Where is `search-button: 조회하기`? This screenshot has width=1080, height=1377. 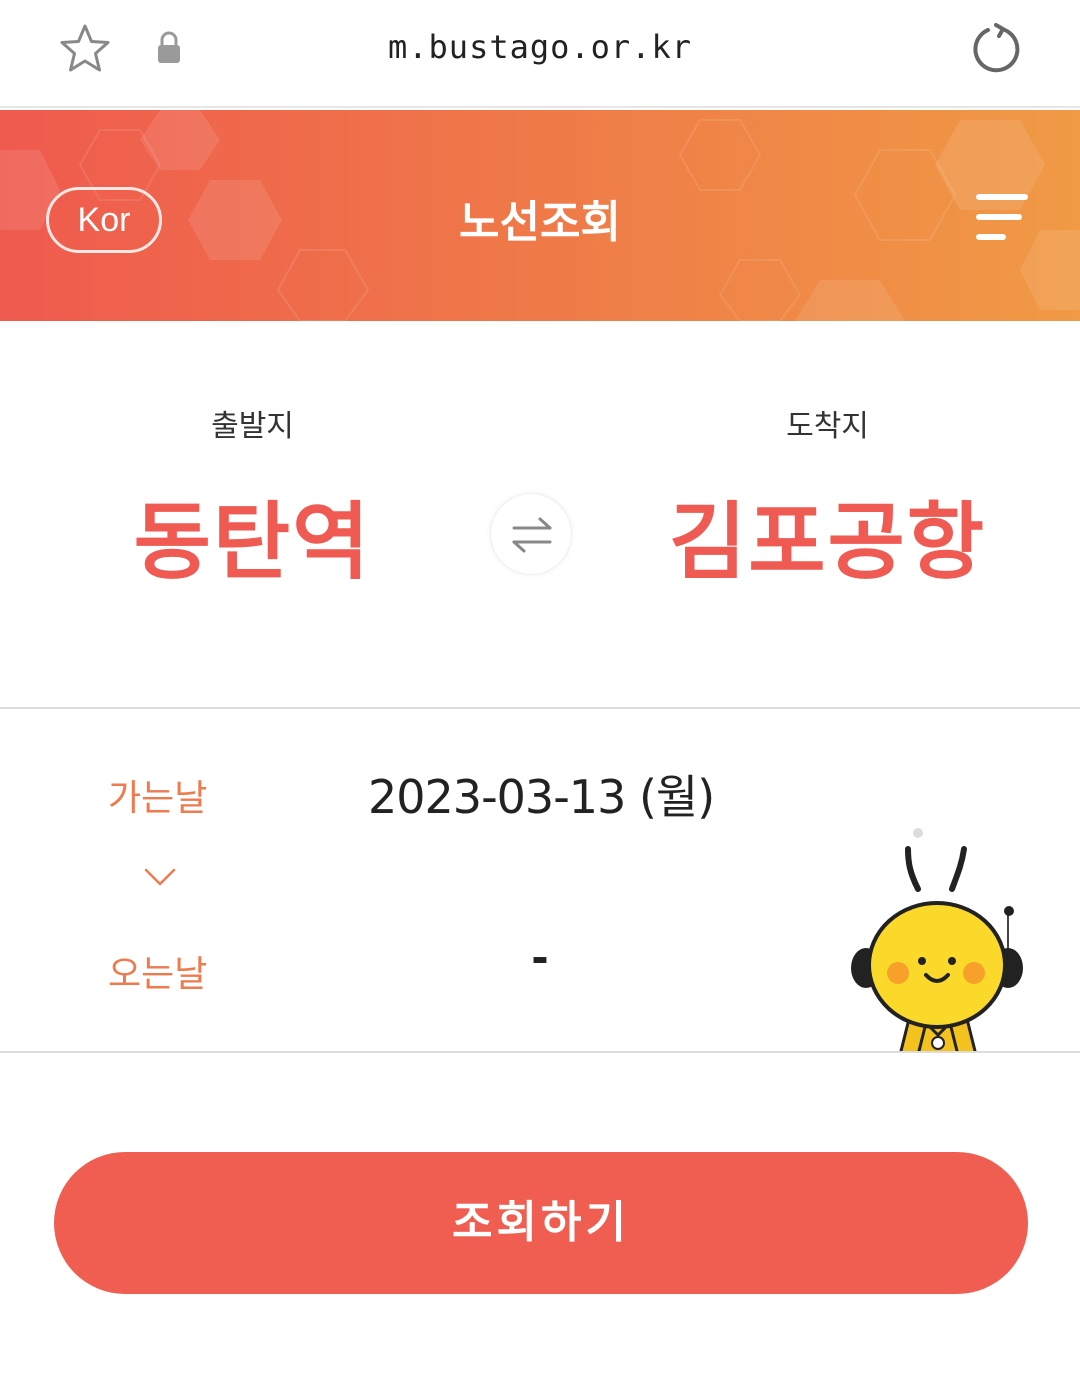
search-button: 조회하기 is located at coordinates (541, 1223).